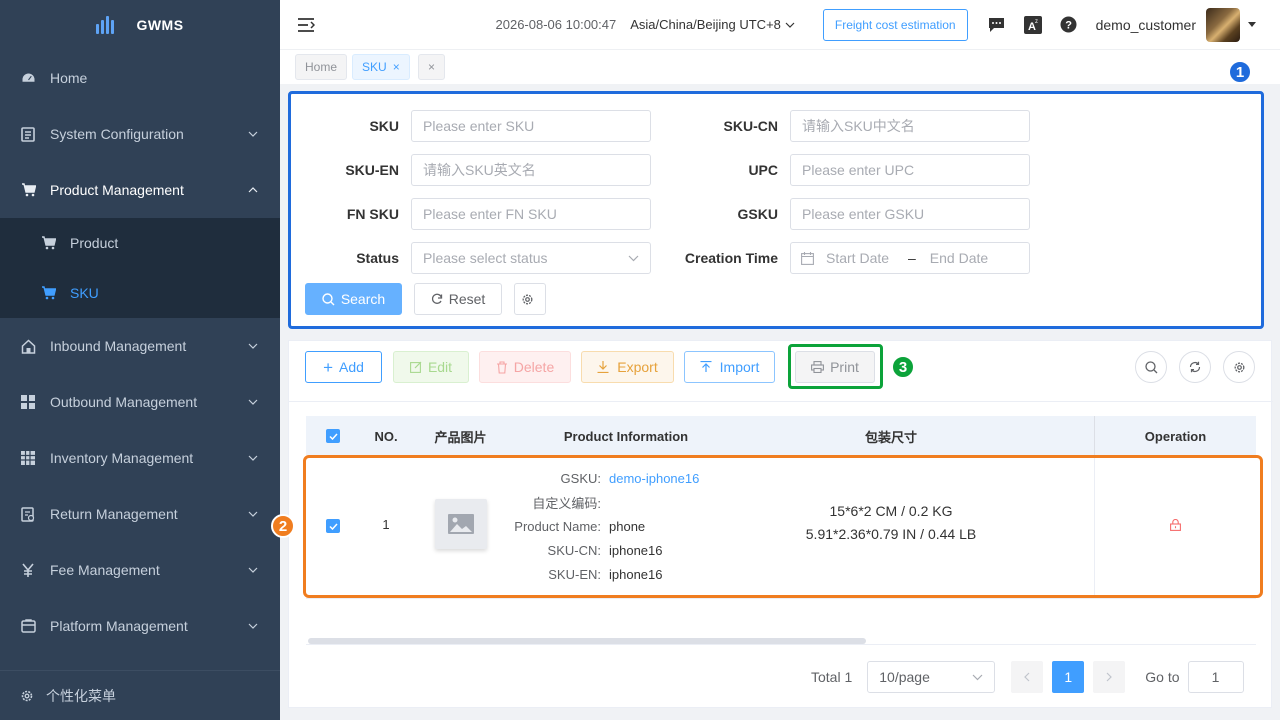  I want to click on field-gsku: GSKU Please enter GSKU, so click(850, 214).